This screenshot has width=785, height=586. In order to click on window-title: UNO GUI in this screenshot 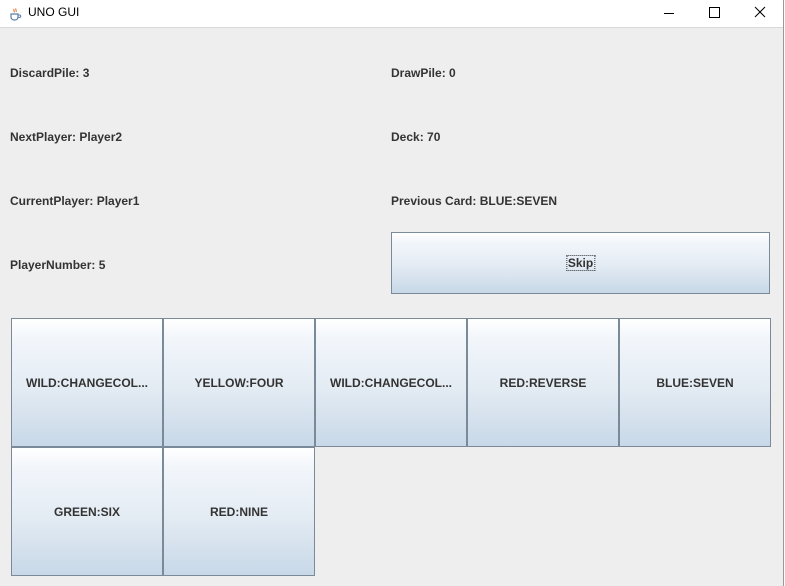, I will do `click(54, 12)`.